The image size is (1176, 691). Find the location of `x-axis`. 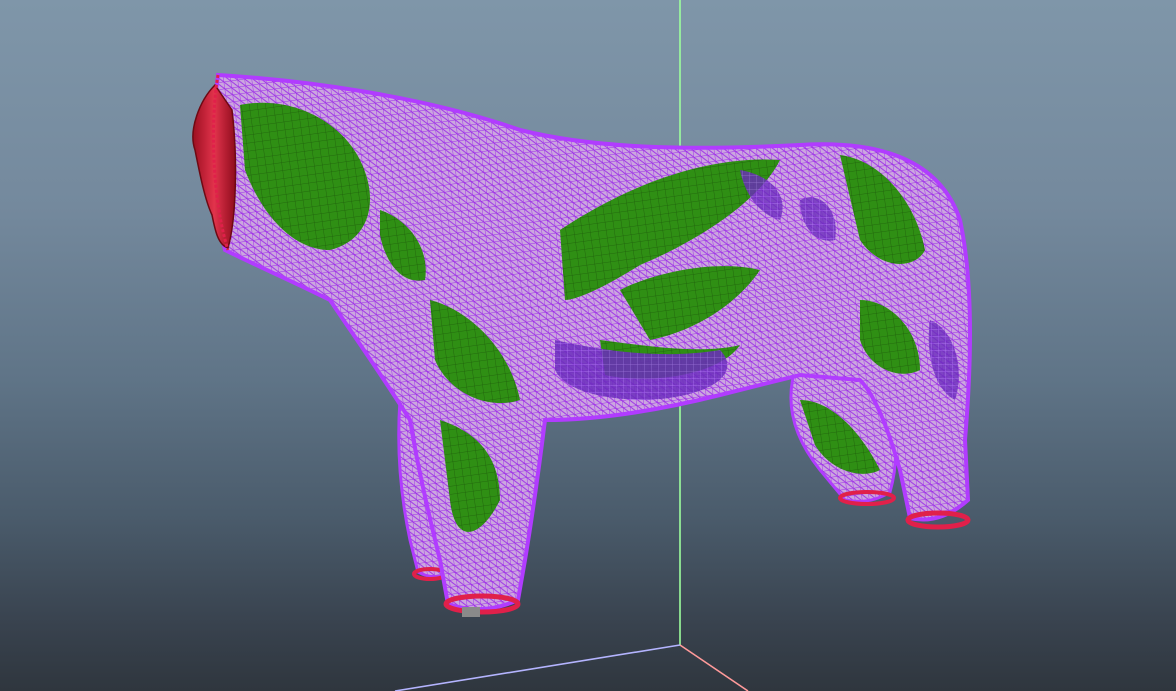

x-axis is located at coordinates (714, 667).